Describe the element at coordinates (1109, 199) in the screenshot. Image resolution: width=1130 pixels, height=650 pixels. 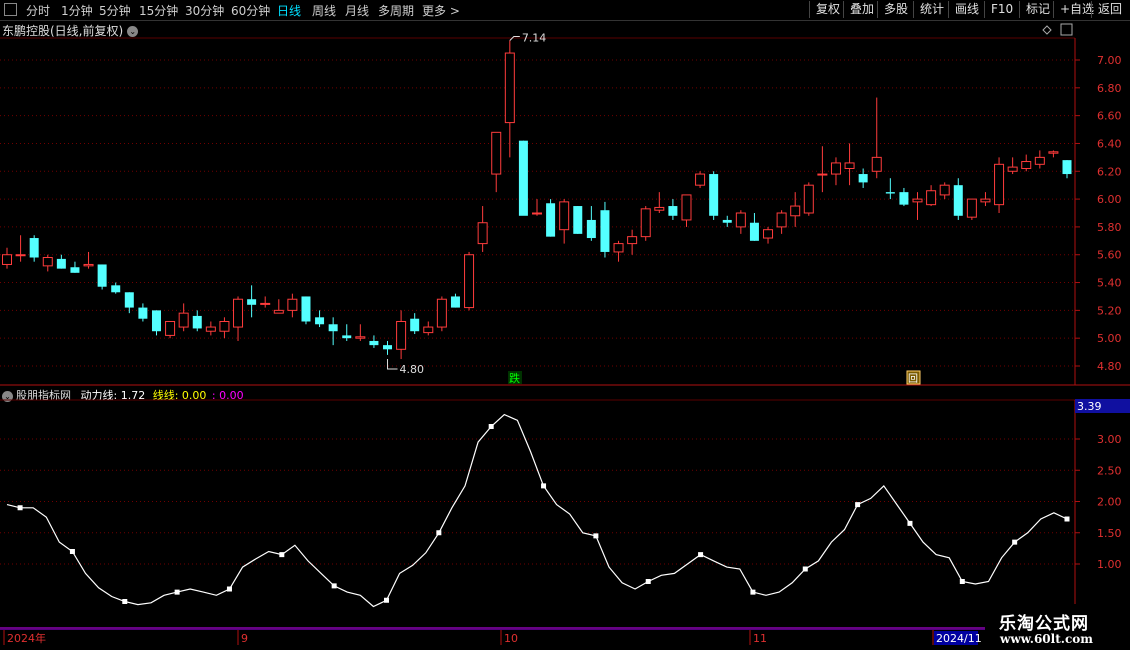
I see `price-axis-label: 6.00` at that location.